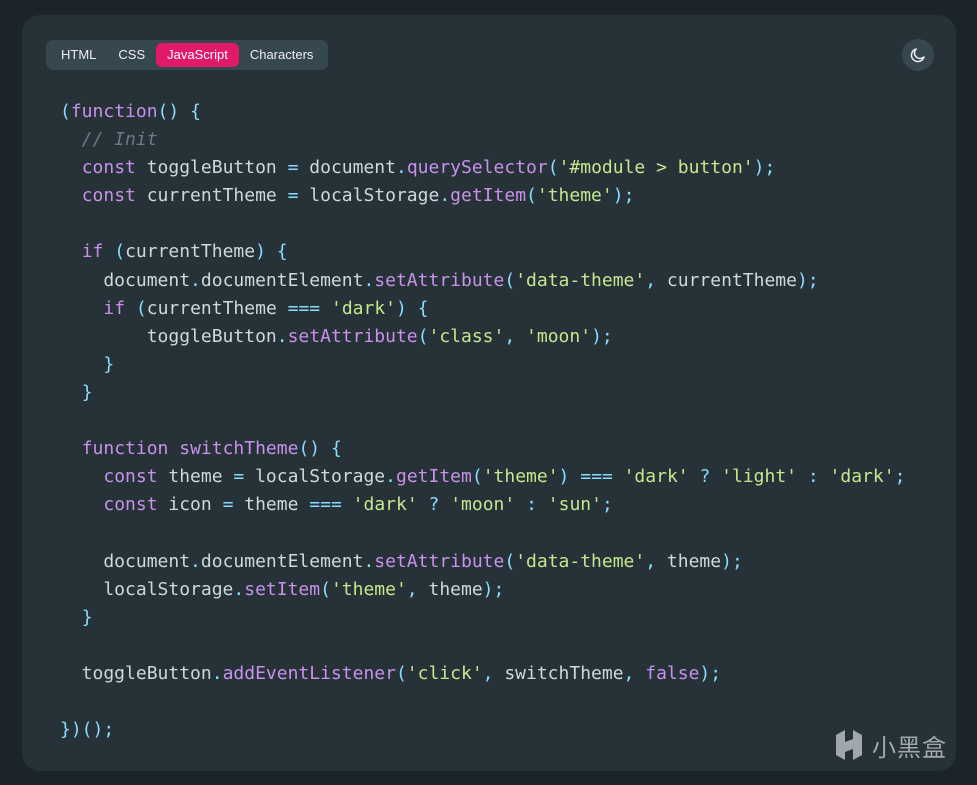  What do you see at coordinates (282, 589) in the screenshot?
I see `code-token: setItem` at bounding box center [282, 589].